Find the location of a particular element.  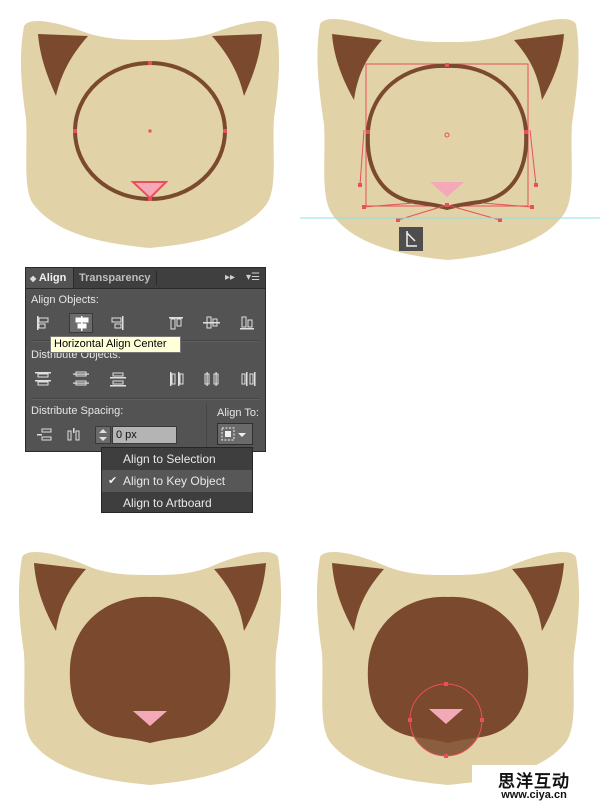

horizontal-align-right-icon is located at coordinates (117, 323).